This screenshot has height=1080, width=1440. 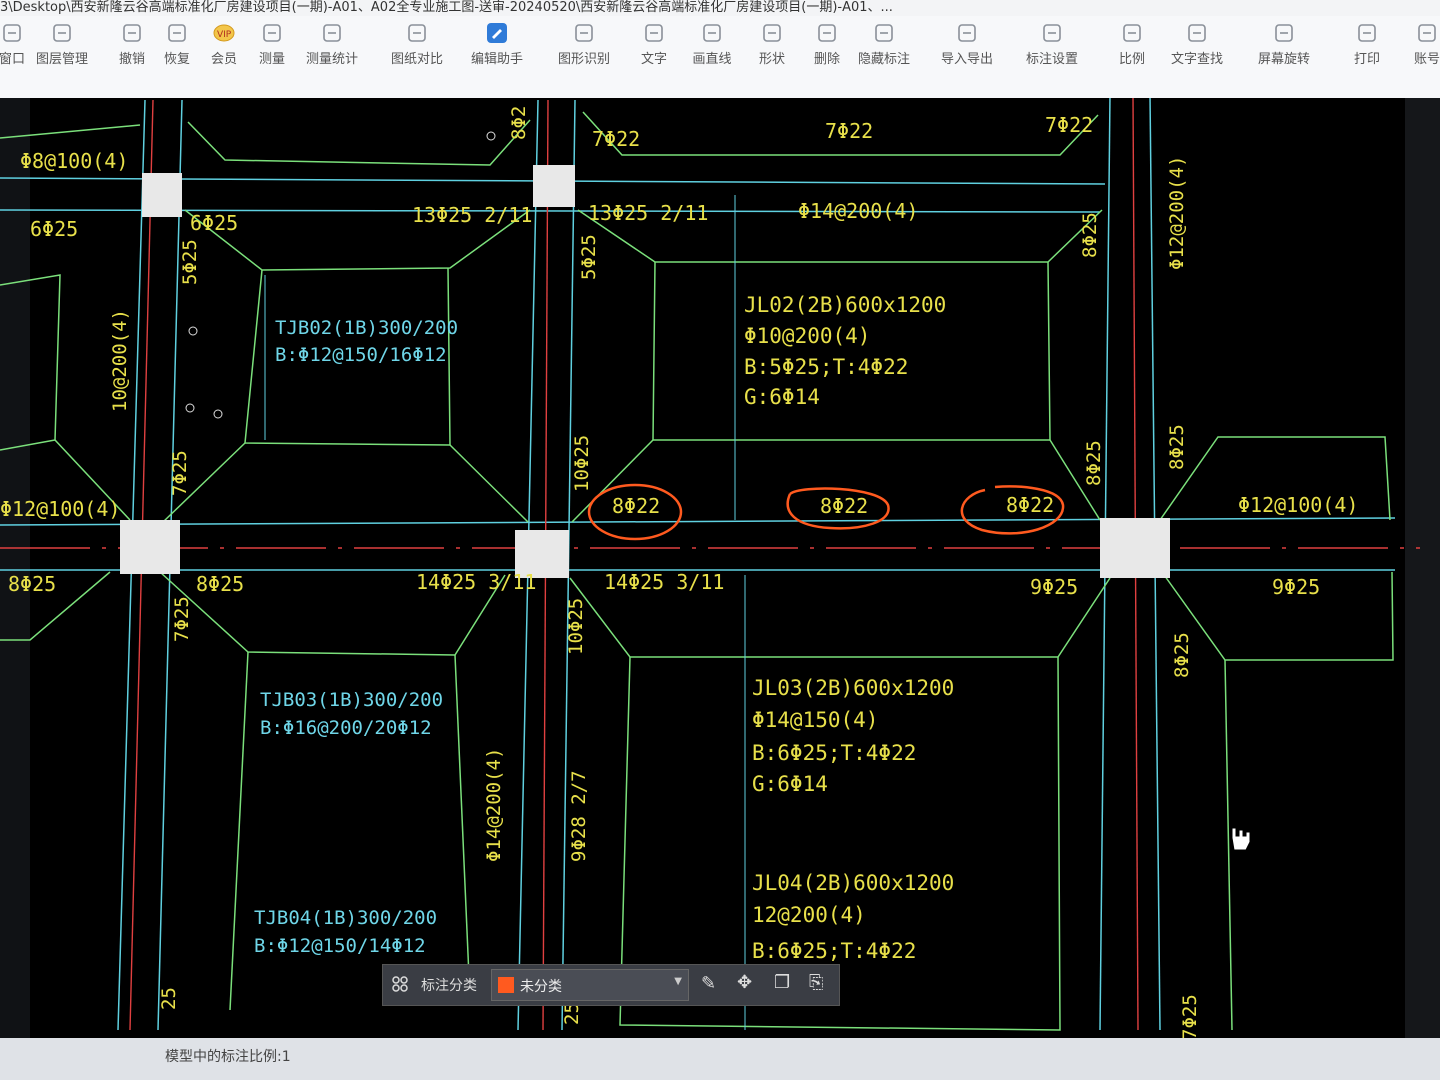 What do you see at coordinates (584, 33) in the screenshot?
I see `shape-recognize-icon` at bounding box center [584, 33].